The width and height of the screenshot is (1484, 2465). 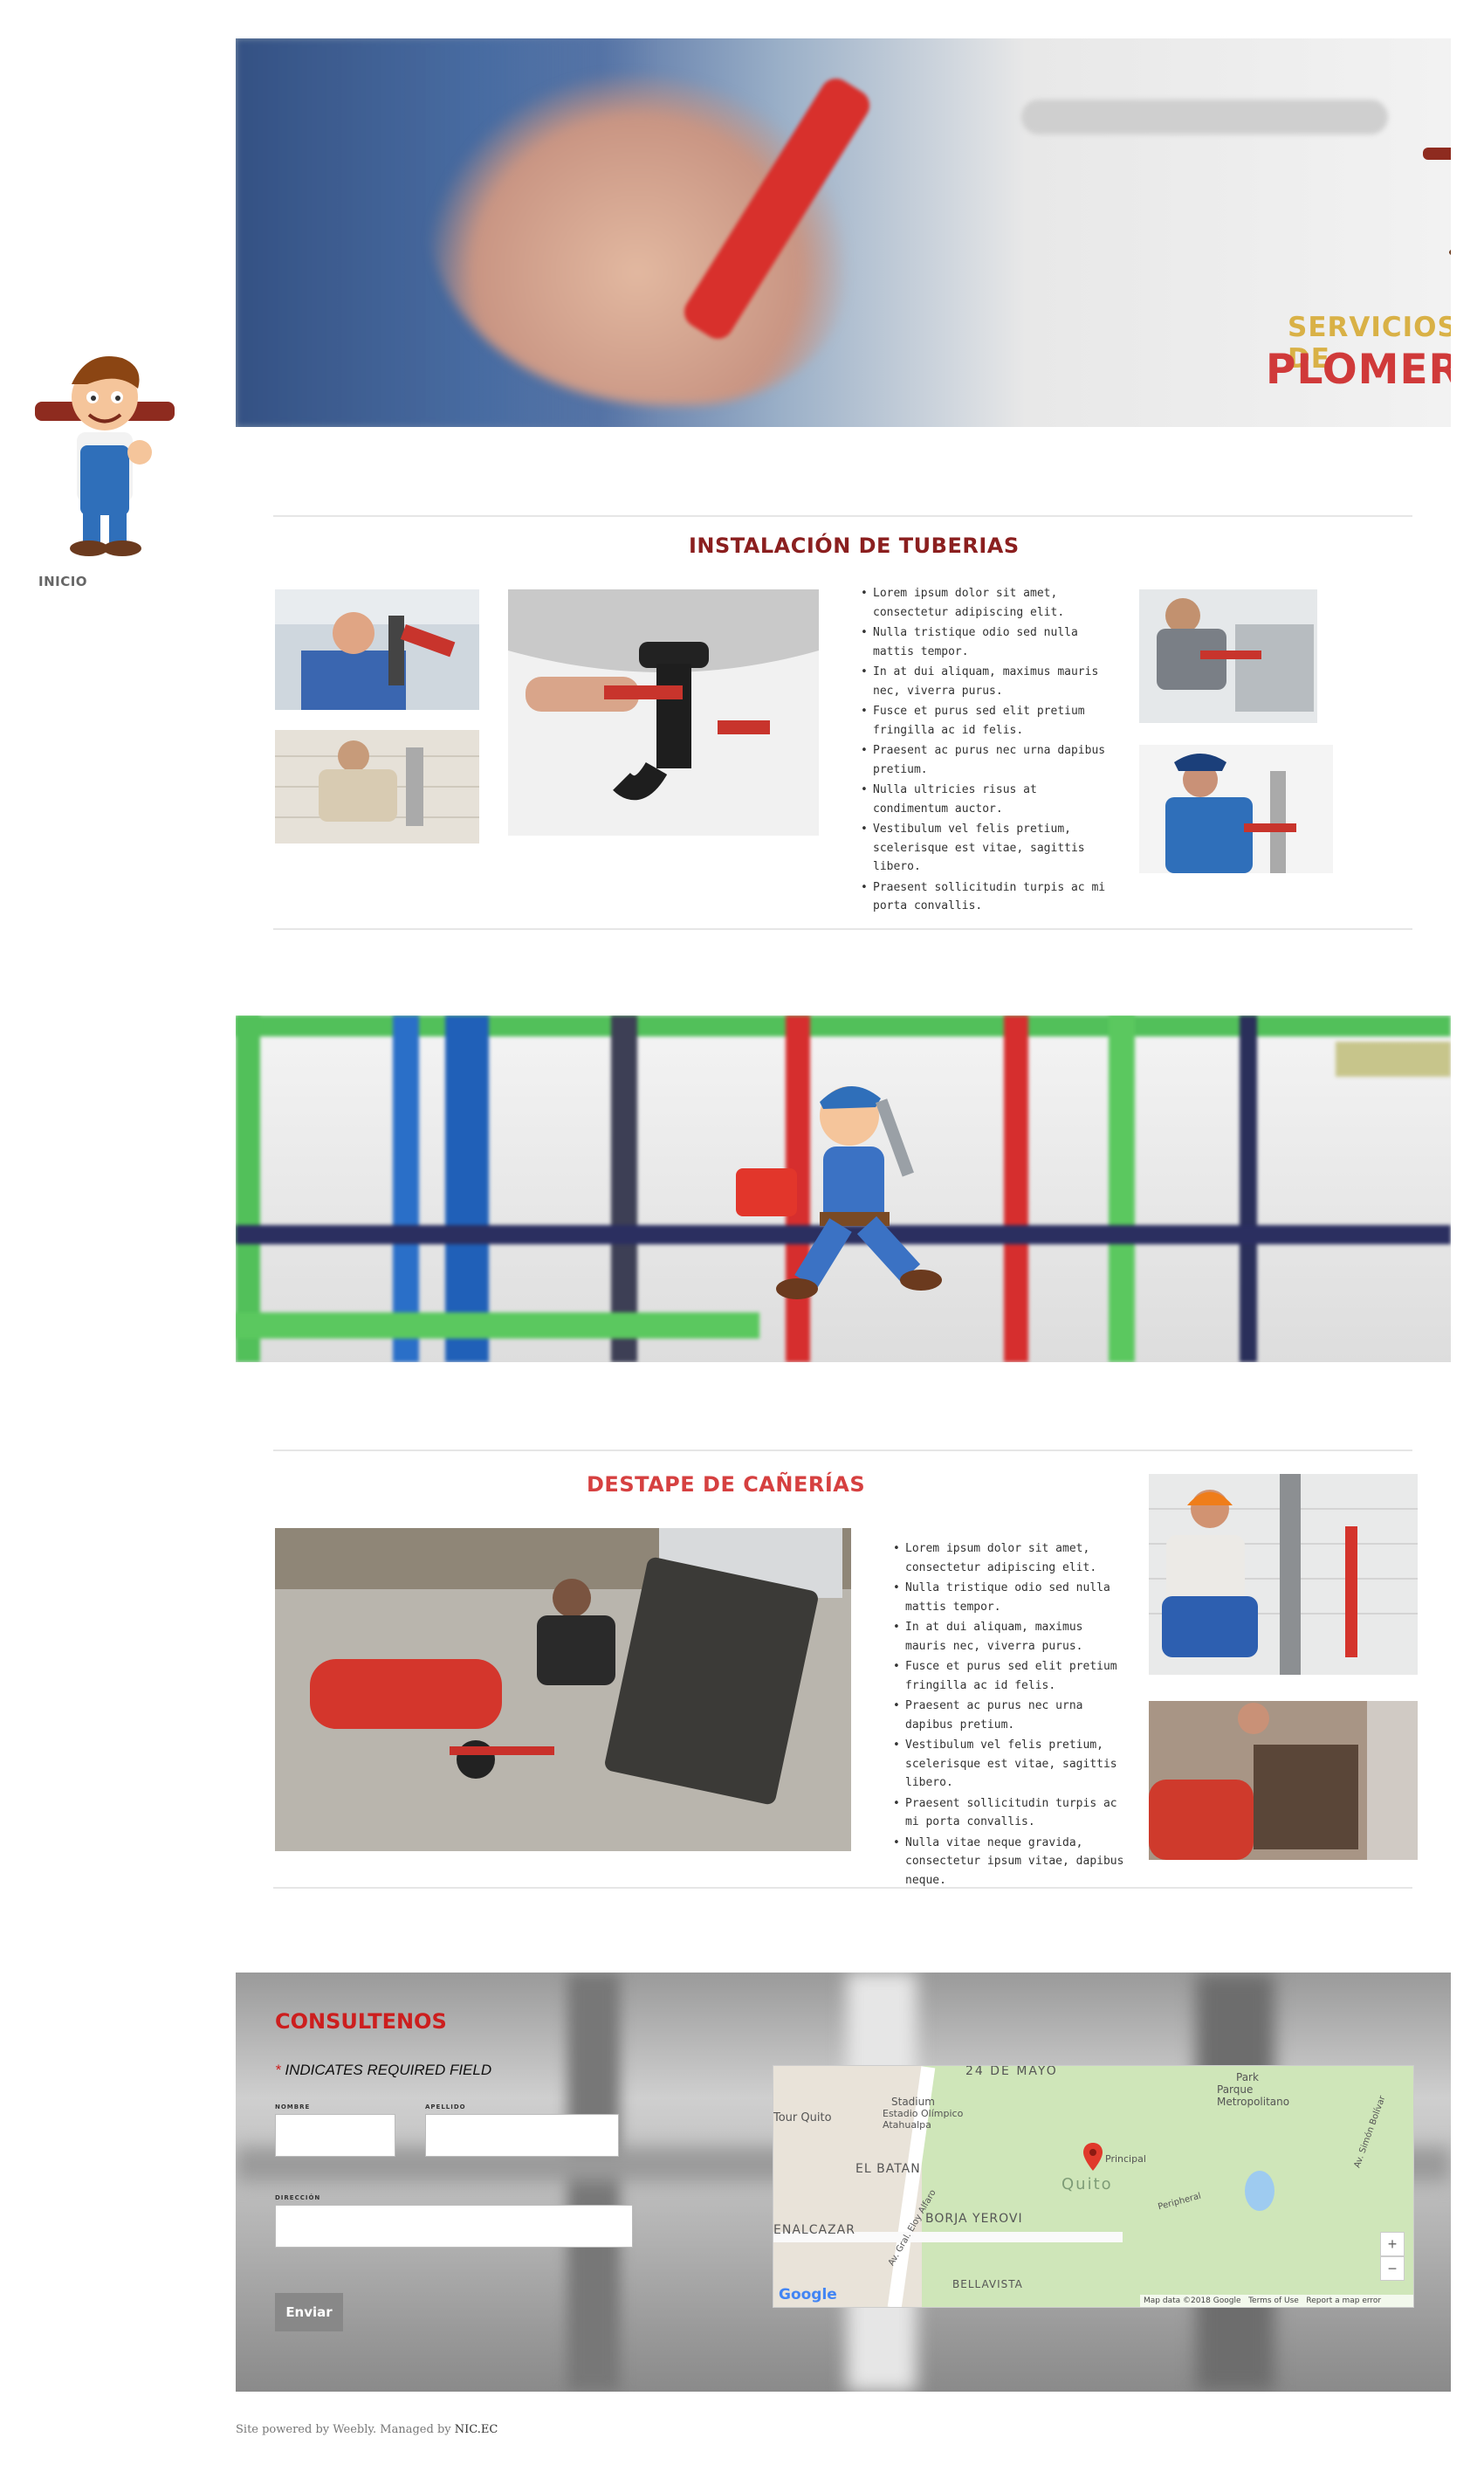 What do you see at coordinates (293, 2107) in the screenshot?
I see `nombre-label: NOMBRE` at bounding box center [293, 2107].